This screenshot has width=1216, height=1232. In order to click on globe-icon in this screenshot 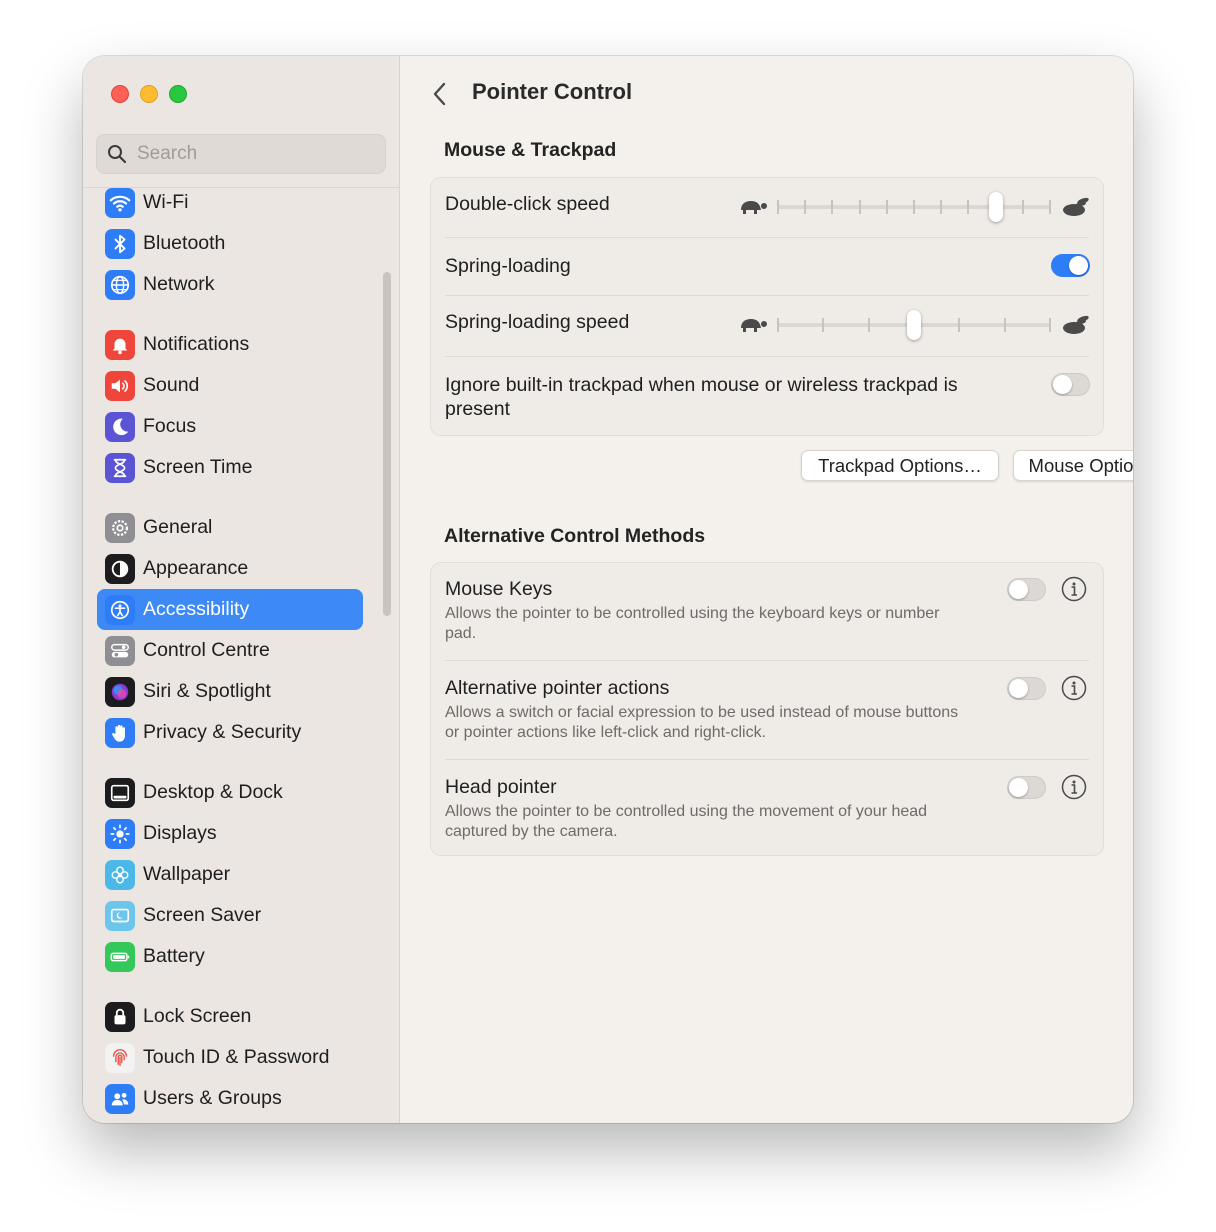, I will do `click(120, 284)`.